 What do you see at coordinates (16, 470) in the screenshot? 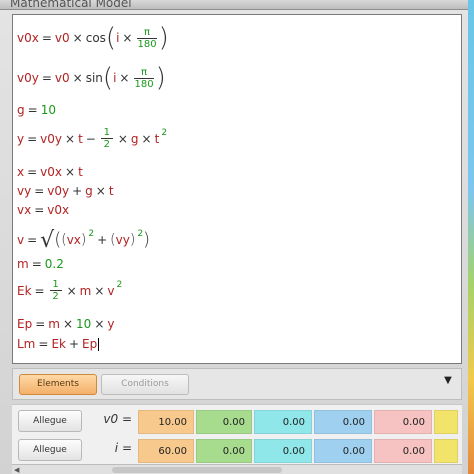
I see `scroll-left-arrow-icon: ◀` at bounding box center [16, 470].